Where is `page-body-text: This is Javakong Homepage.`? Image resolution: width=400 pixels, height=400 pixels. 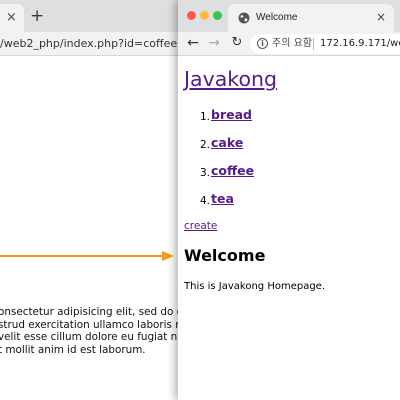
page-body-text: This is Javakong Homepage. is located at coordinates (255, 286).